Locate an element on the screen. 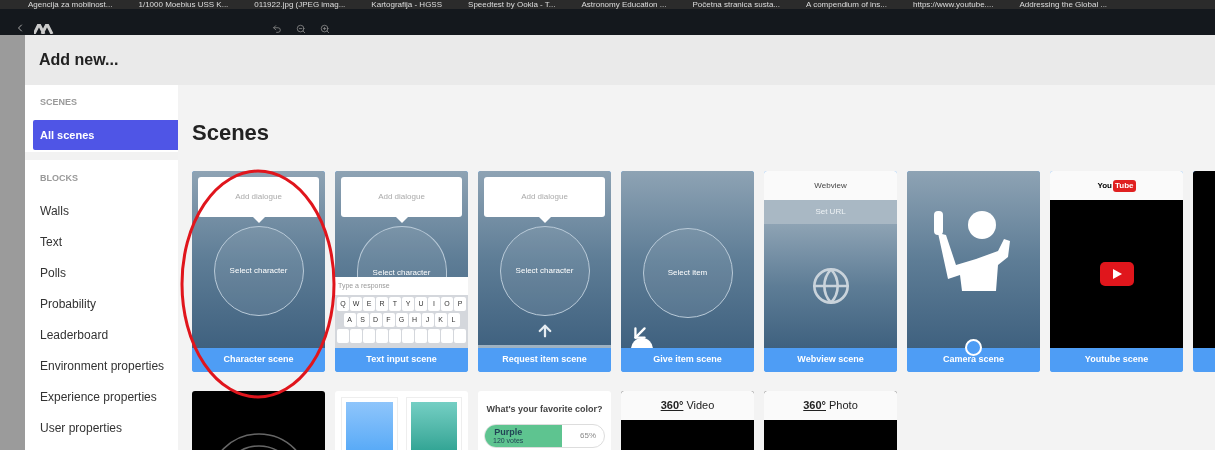 This screenshot has height=450, width=1215. webview-header: Webview is located at coordinates (830, 185).